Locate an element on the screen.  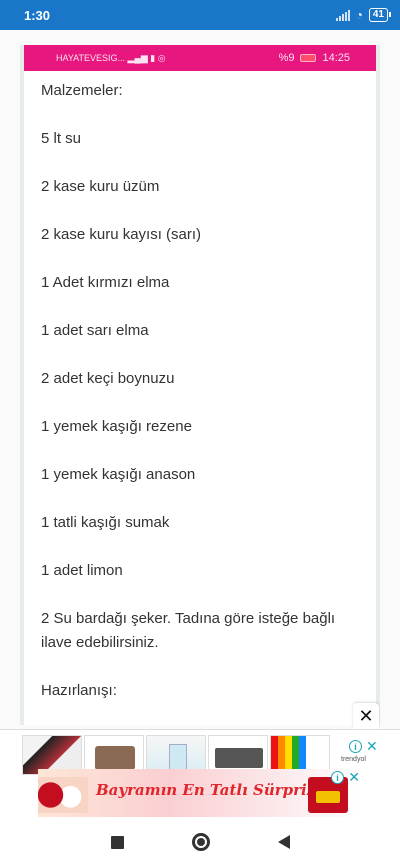
preparation-heading: Hazırlanışı: is located at coordinates (79, 690).